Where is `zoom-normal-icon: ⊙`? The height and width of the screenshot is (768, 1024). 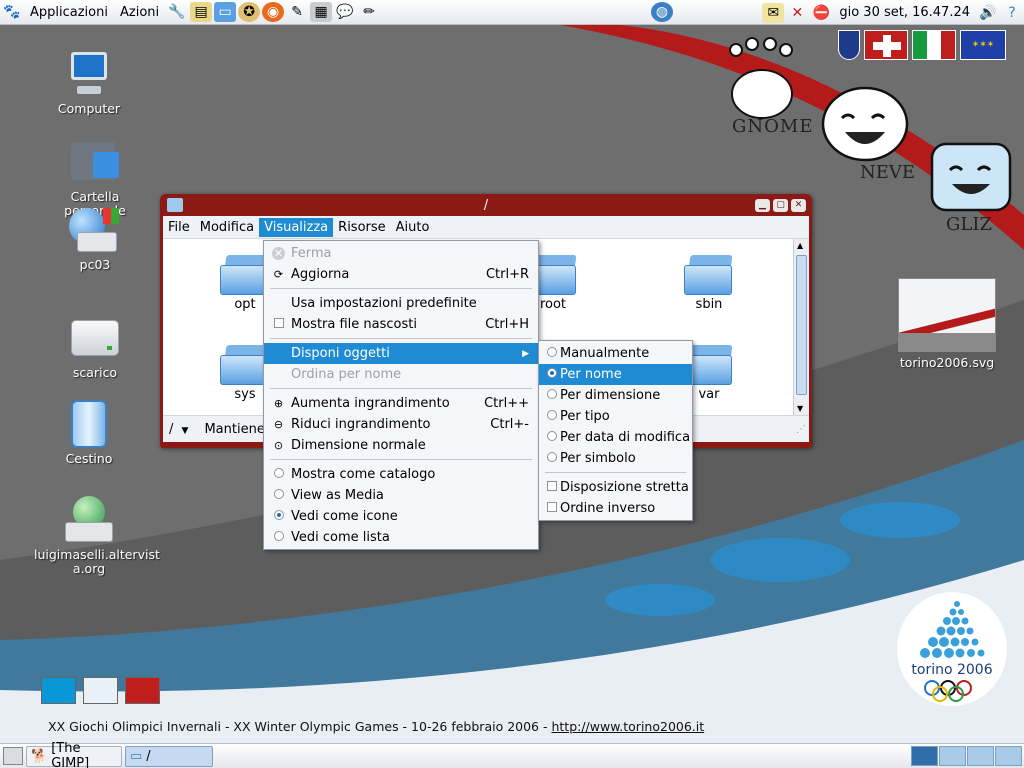 zoom-normal-icon: ⊙ is located at coordinates (278, 445).